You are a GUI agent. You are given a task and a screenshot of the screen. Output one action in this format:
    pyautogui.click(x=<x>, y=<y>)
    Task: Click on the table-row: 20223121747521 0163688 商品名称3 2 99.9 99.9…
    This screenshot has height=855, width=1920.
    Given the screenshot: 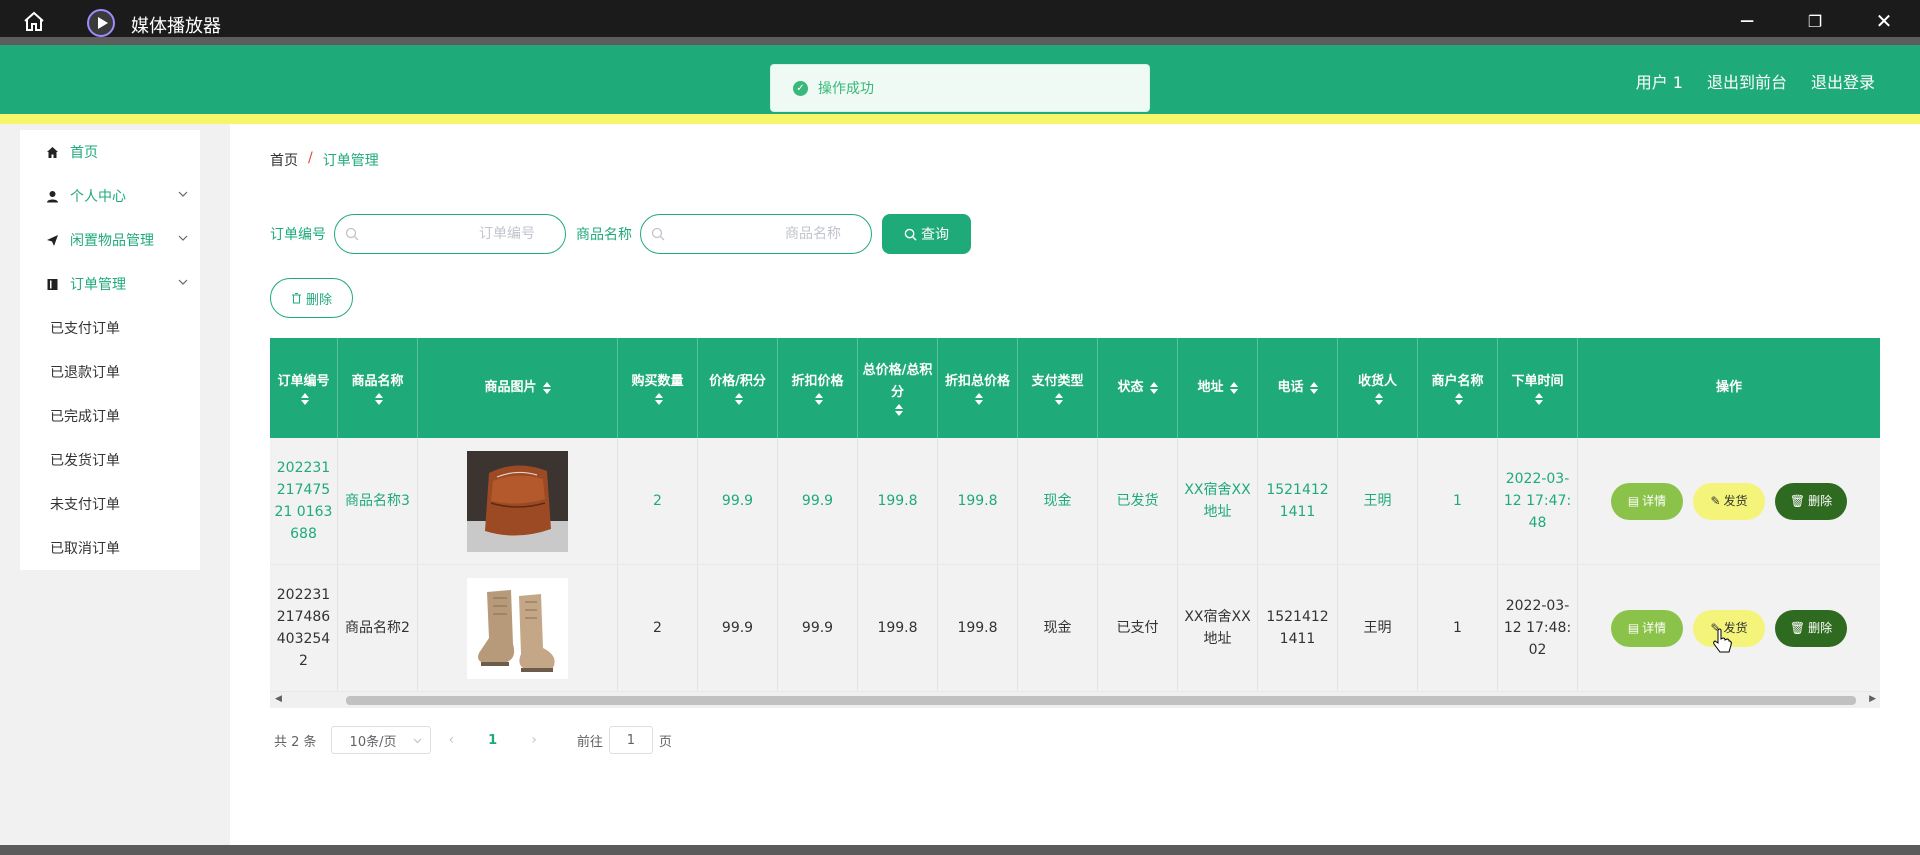 What is the action you would take?
    pyautogui.click(x=1075, y=501)
    